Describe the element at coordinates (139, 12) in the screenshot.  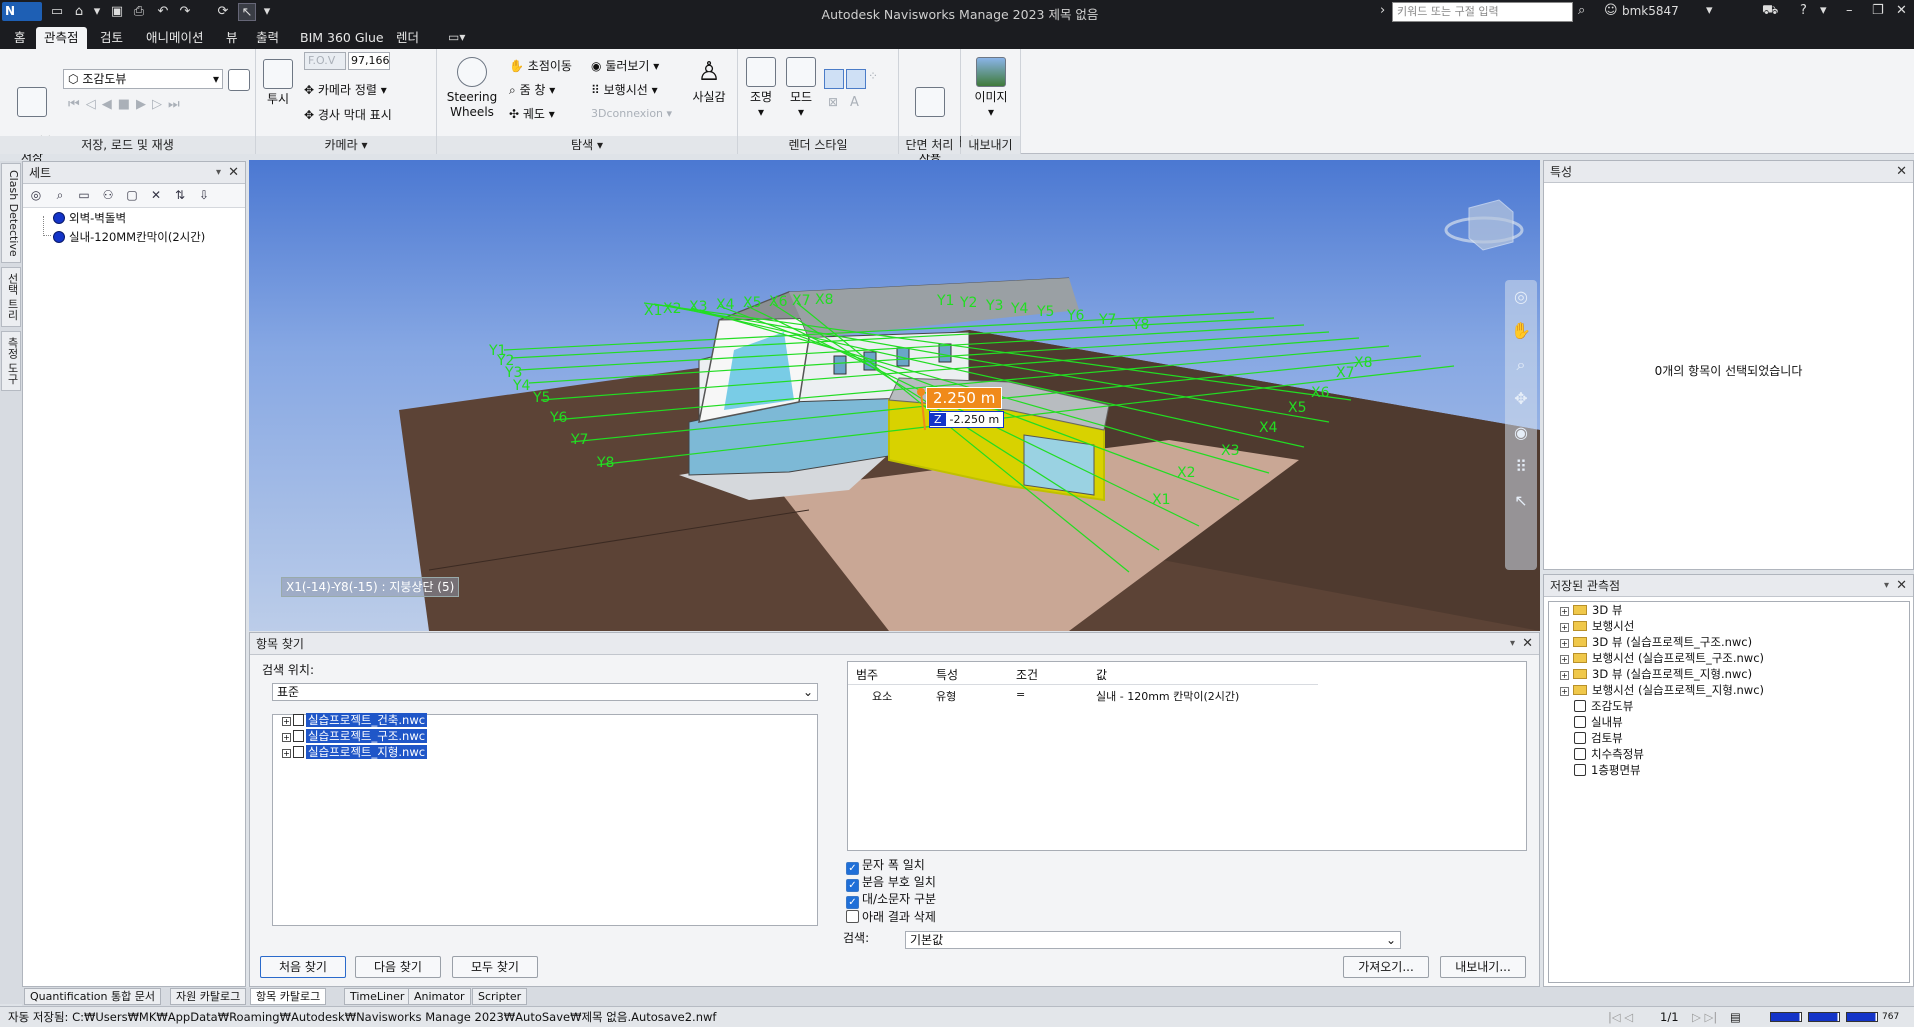
I see `print-icon: ⎙` at that location.